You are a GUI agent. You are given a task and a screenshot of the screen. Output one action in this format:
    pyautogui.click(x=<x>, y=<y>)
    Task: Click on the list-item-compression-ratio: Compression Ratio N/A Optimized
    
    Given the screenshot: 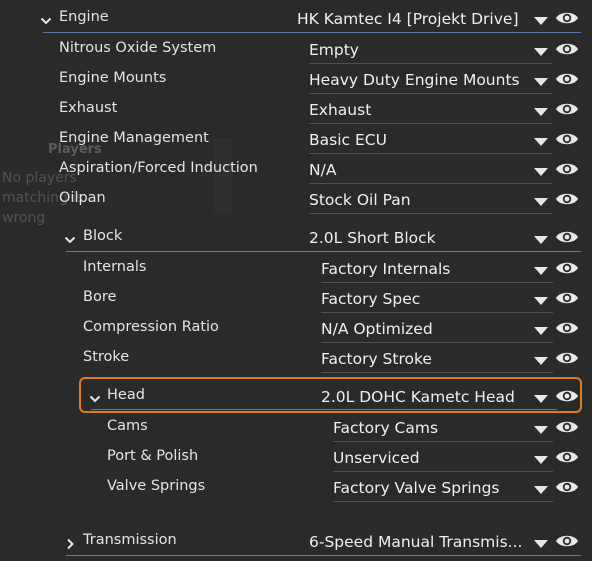 What is the action you would take?
    pyautogui.click(x=296, y=328)
    